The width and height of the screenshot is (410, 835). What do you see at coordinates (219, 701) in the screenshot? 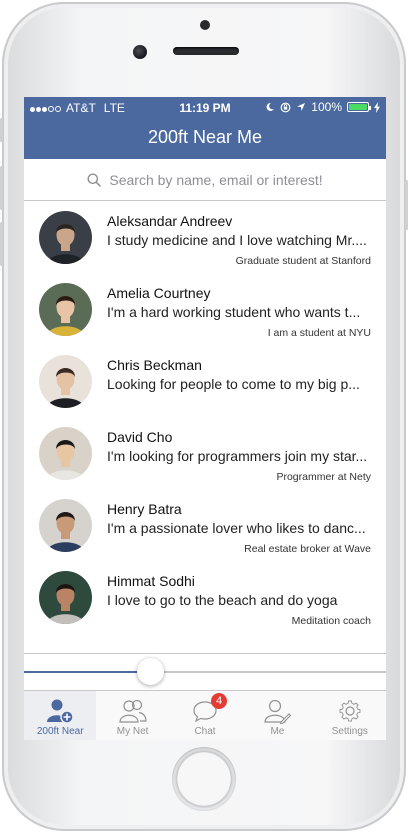
I see `chat-badge: 4` at bounding box center [219, 701].